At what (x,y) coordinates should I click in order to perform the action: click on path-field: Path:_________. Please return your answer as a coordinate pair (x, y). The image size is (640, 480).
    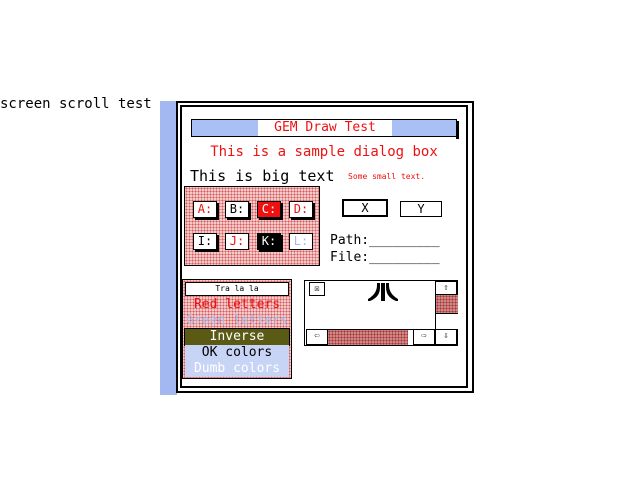
    Looking at the image, I should click on (385, 240).